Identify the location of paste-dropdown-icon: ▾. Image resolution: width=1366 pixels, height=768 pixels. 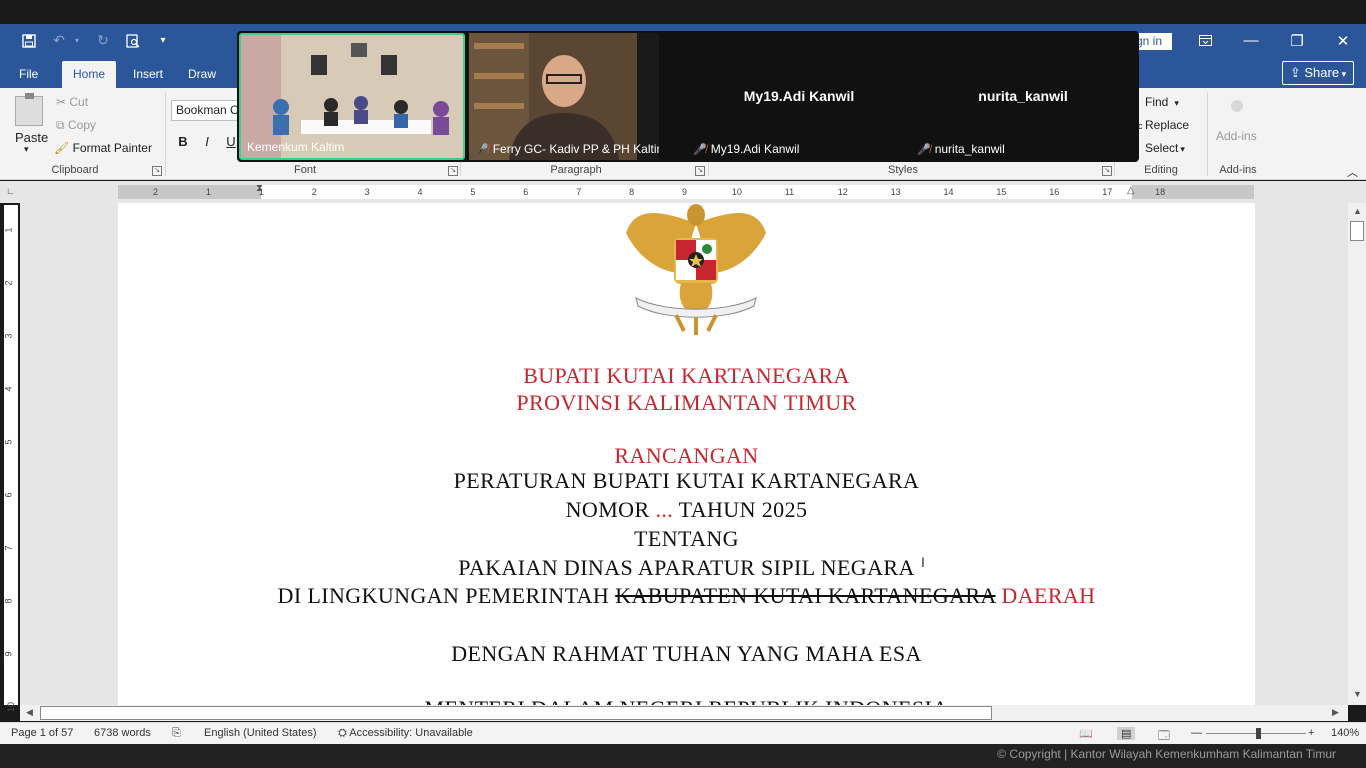
(26, 149).